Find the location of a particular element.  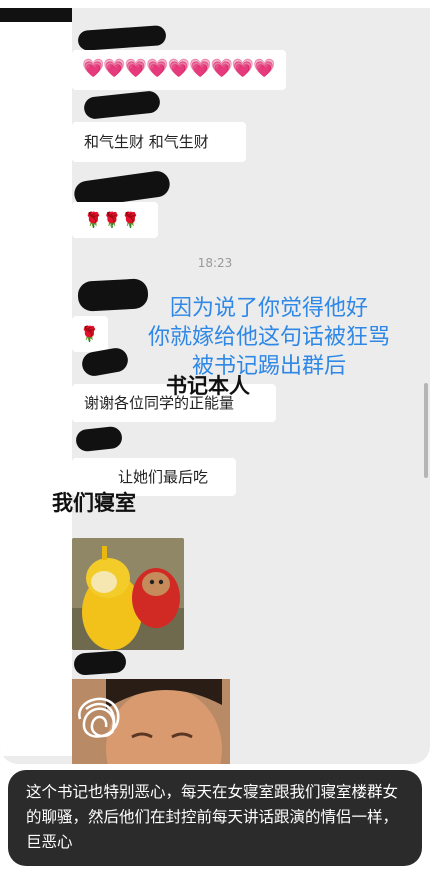

scrollbar is located at coordinates (426, 430).